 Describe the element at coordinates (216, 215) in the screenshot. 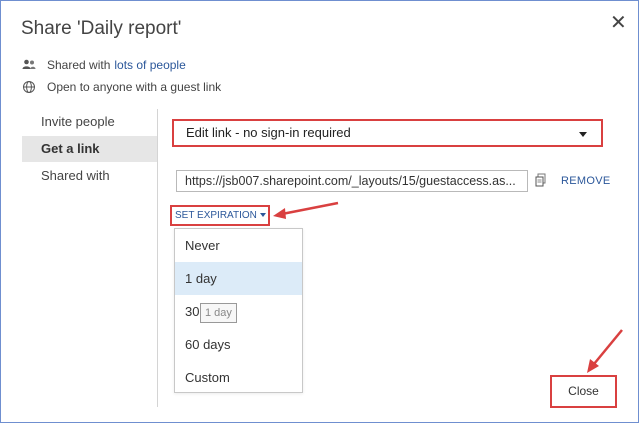

I see `set-expiration-label: SET EXPIRATION` at that location.